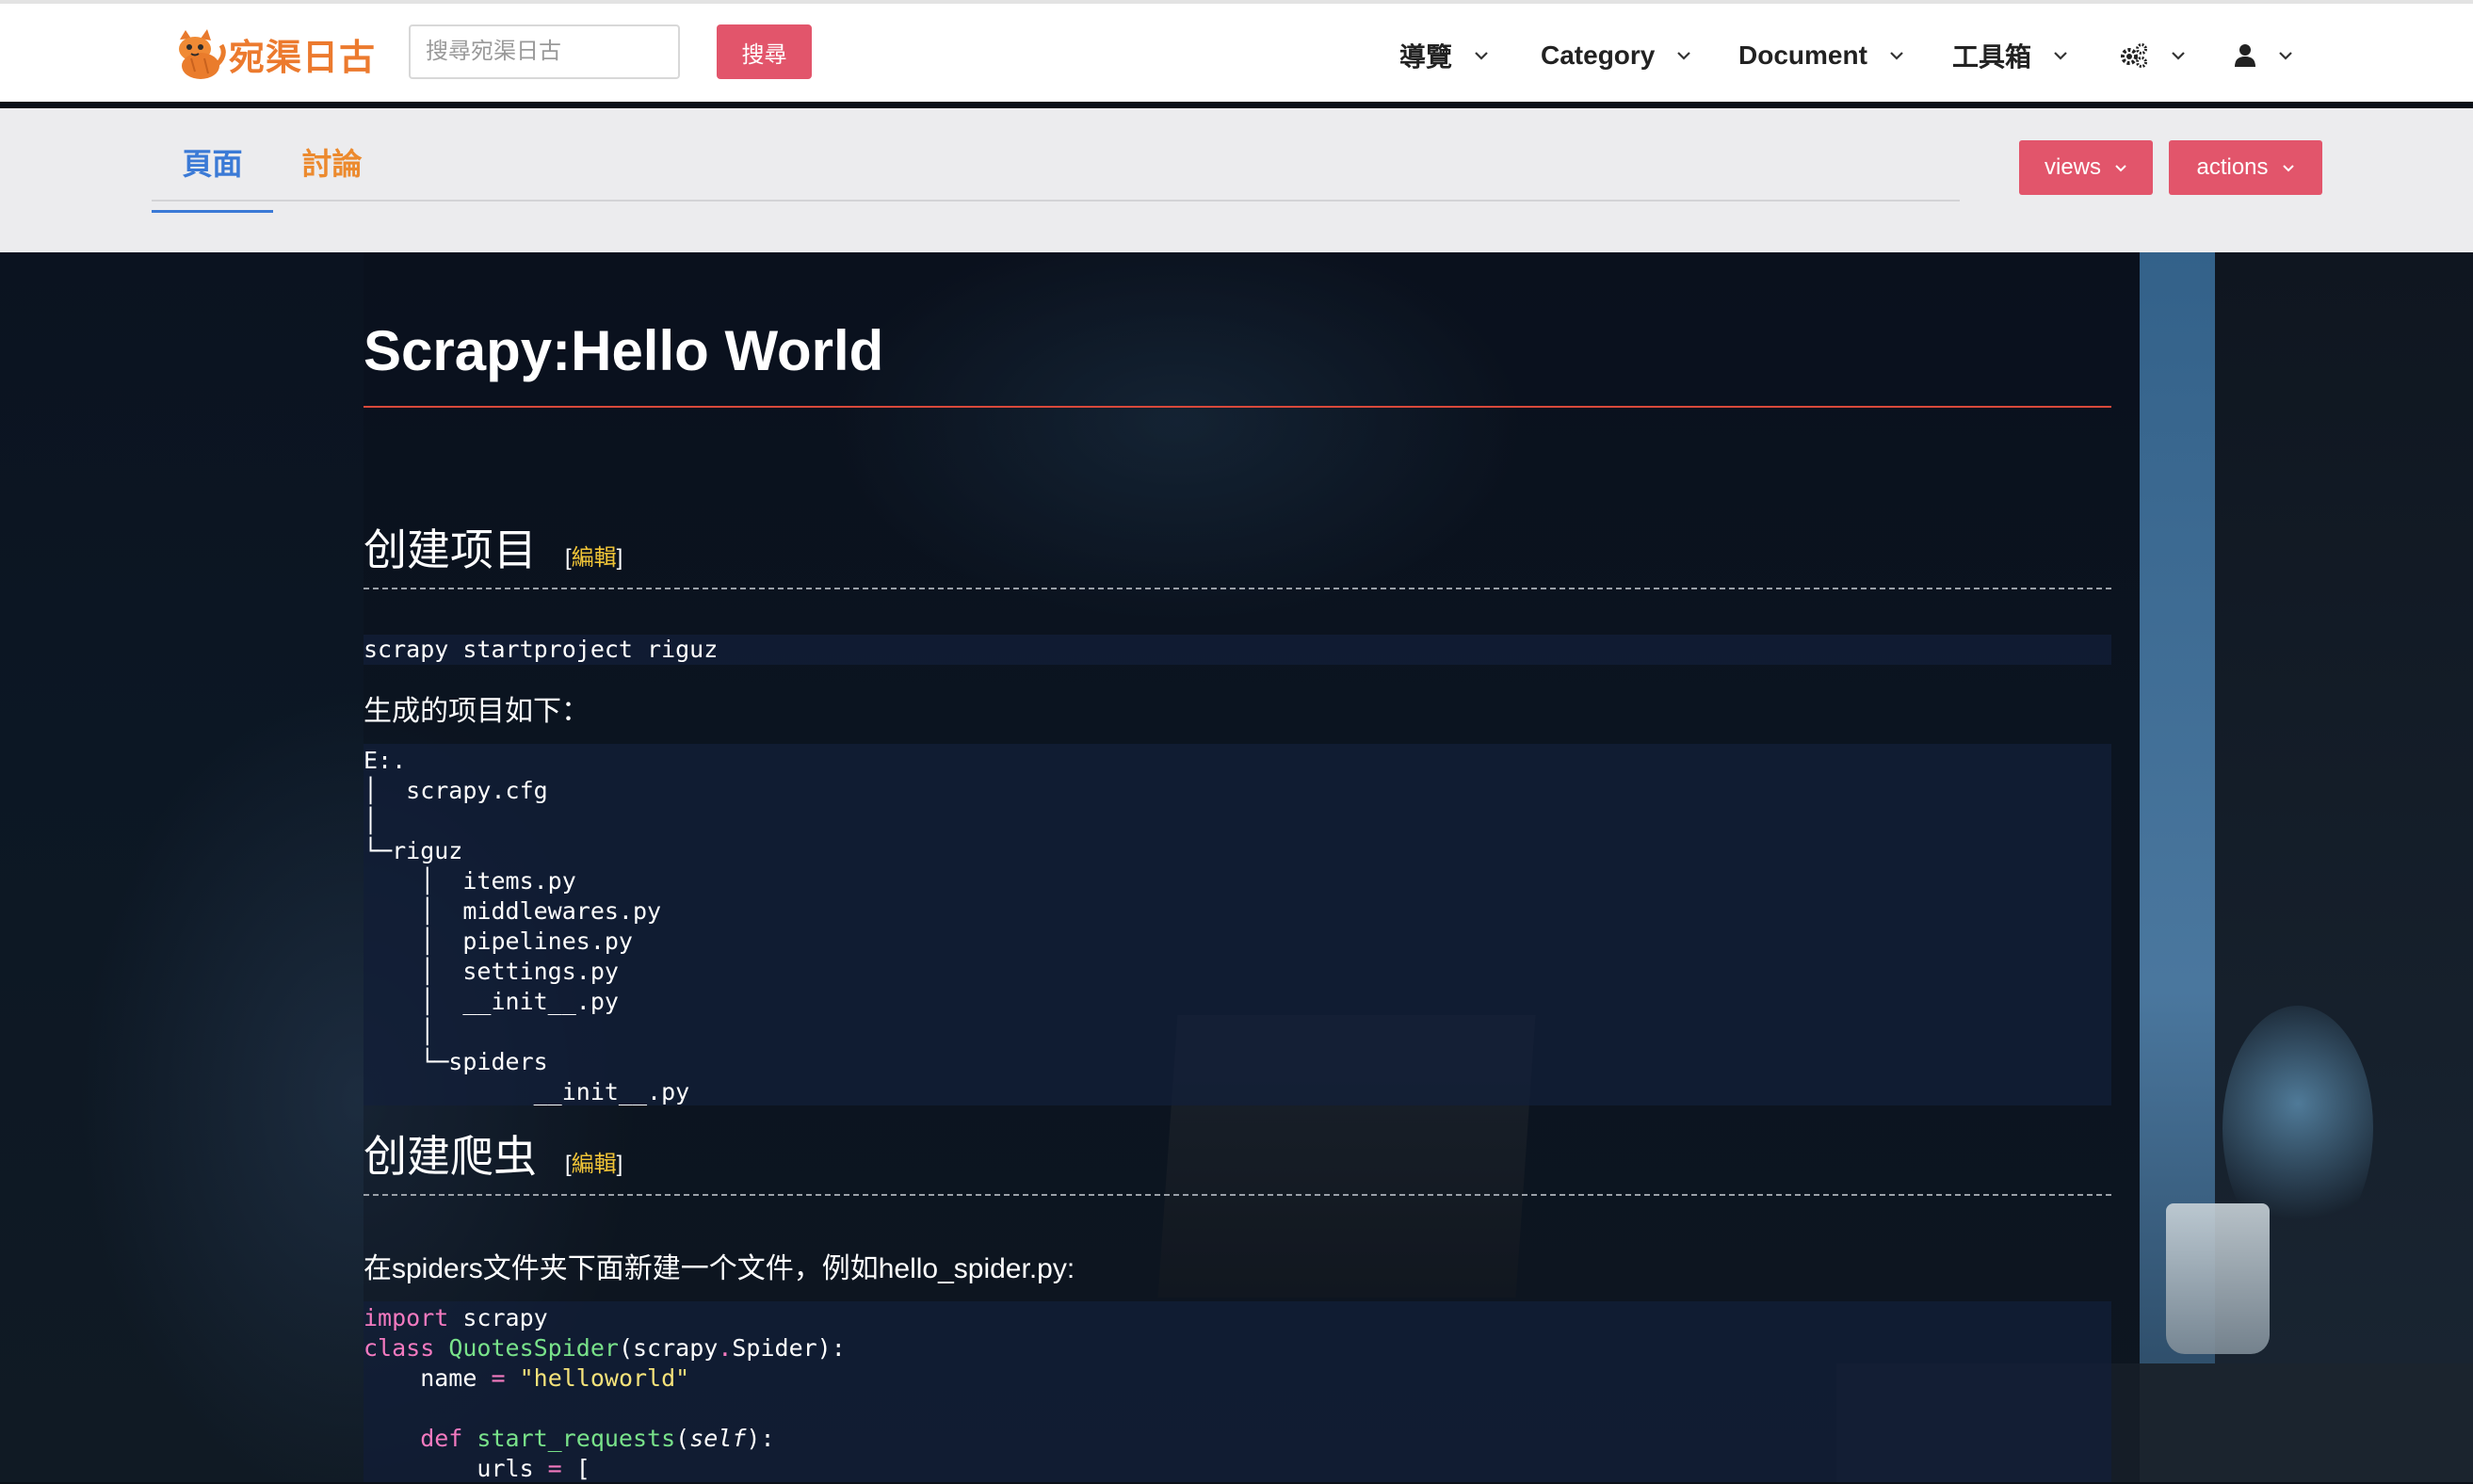  I want to click on tab-page: 頁面, so click(212, 176).